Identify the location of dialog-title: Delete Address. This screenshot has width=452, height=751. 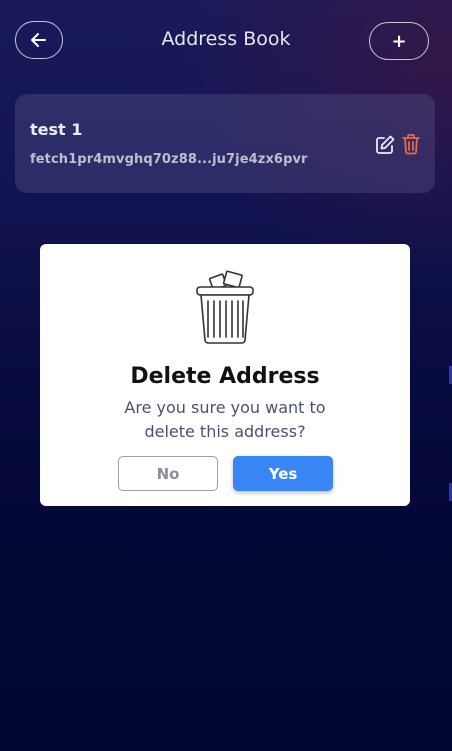
(225, 376).